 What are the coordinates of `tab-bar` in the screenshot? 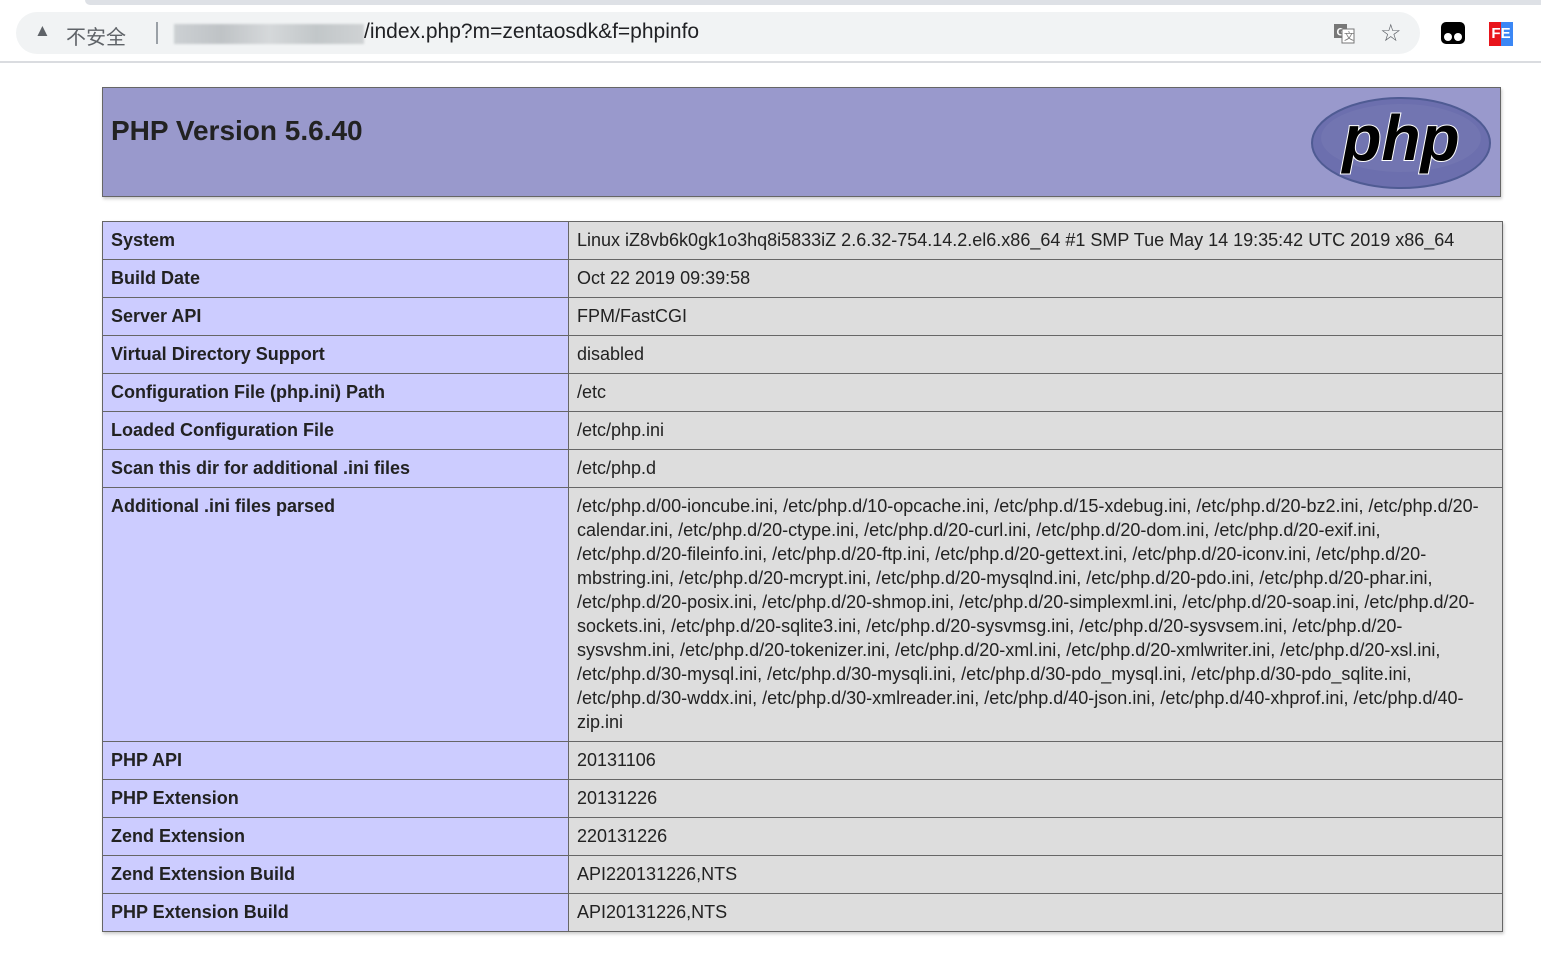 It's located at (813, 2).